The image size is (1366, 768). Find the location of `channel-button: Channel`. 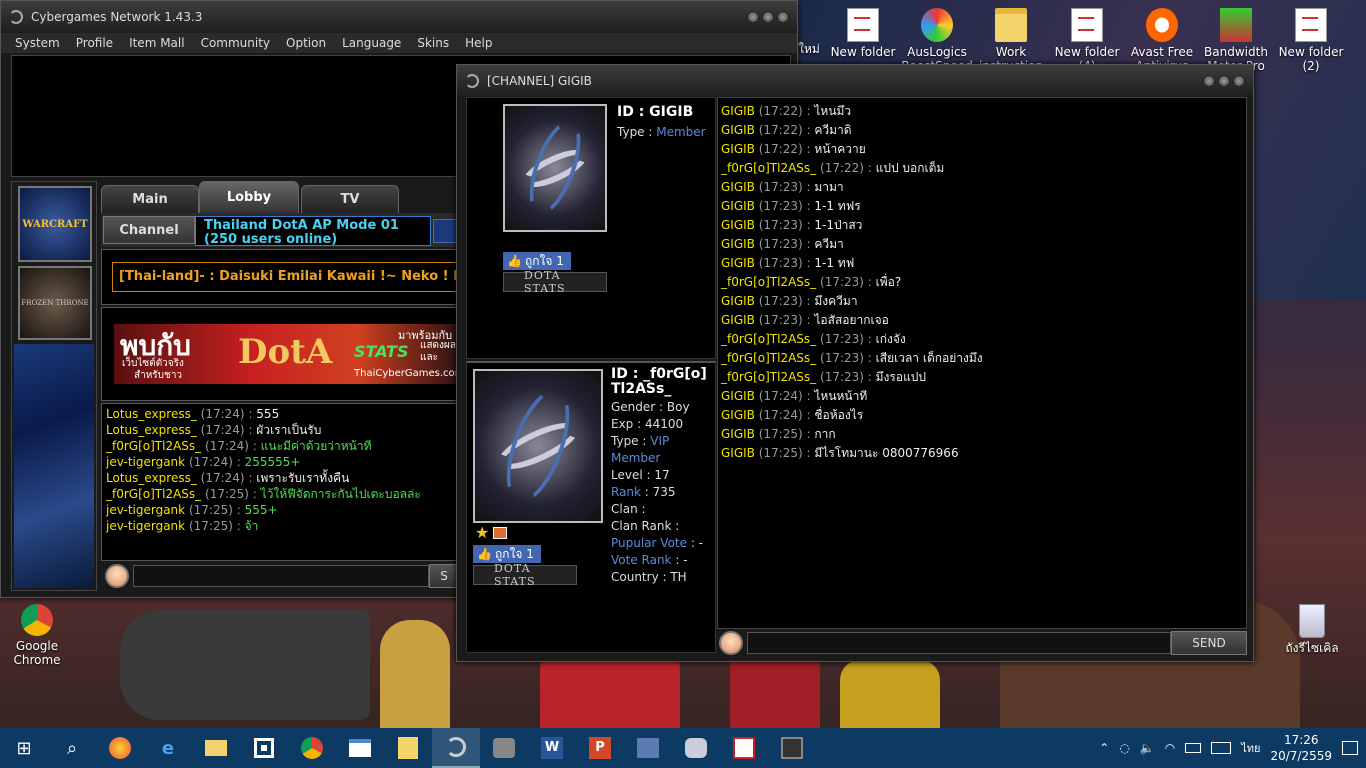

channel-button: Channel is located at coordinates (149, 230).